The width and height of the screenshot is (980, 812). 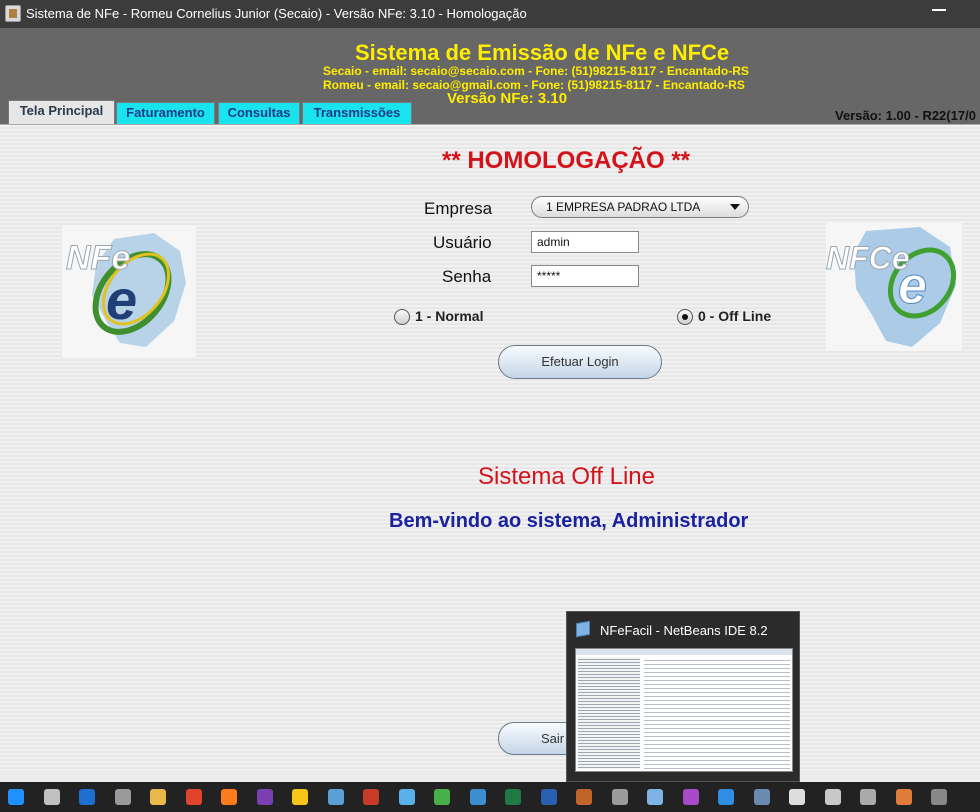 What do you see at coordinates (735, 316) in the screenshot?
I see `radio-offline-label: 0 - Off Line` at bounding box center [735, 316].